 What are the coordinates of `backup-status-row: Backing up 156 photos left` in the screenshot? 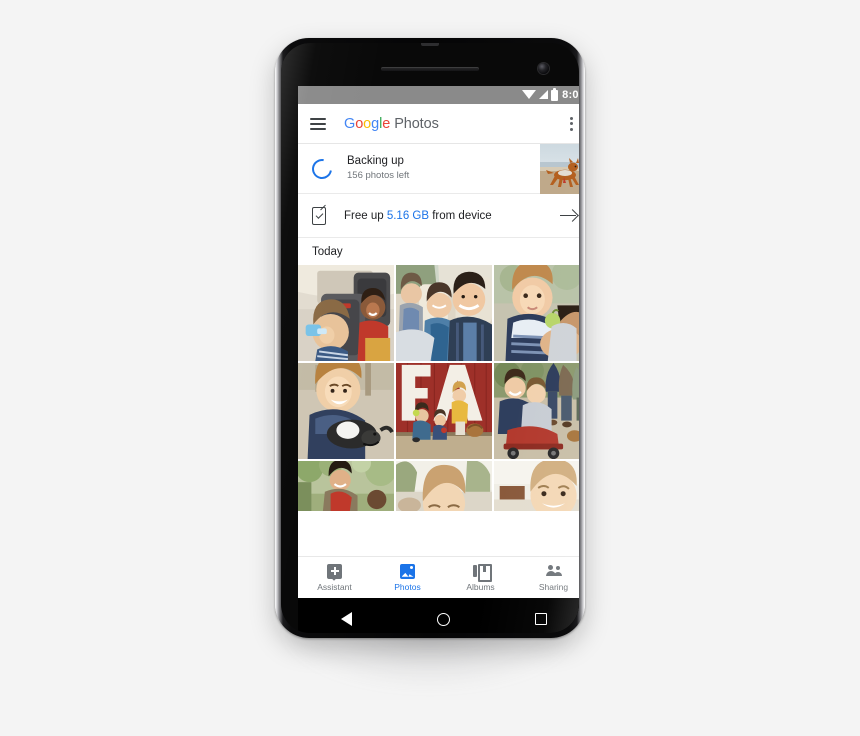 It's located at (438, 169).